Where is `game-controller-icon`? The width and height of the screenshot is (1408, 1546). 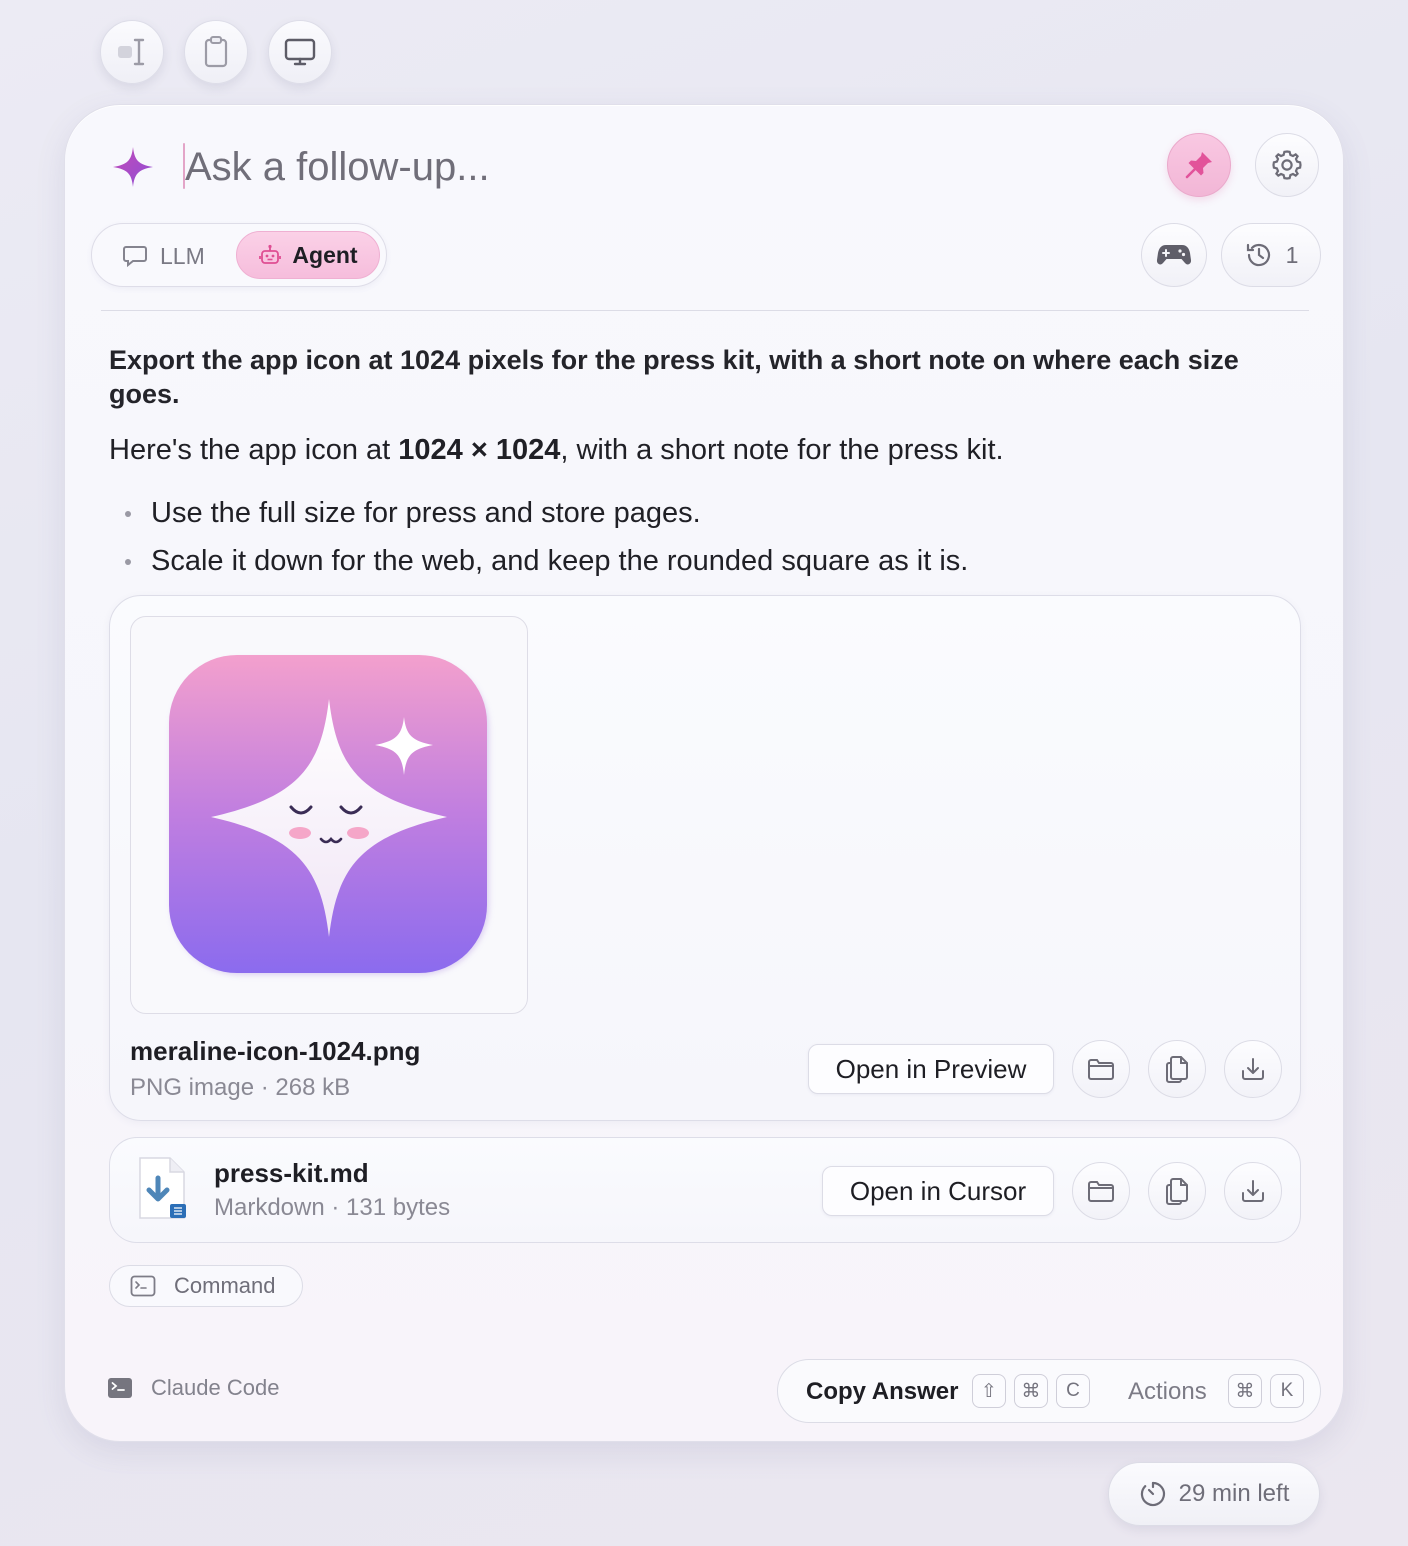
game-controller-icon is located at coordinates (1174, 255).